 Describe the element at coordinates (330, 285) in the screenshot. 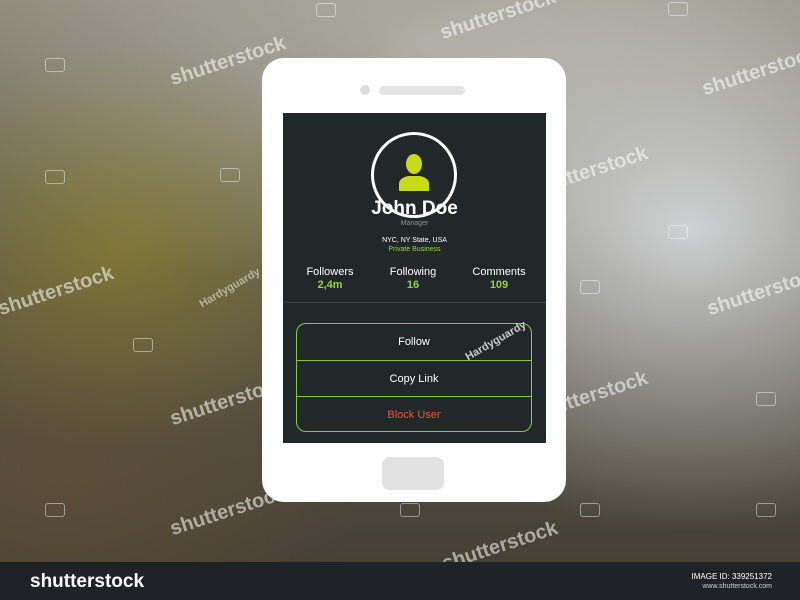

I see `stat-value: 2,4m` at that location.